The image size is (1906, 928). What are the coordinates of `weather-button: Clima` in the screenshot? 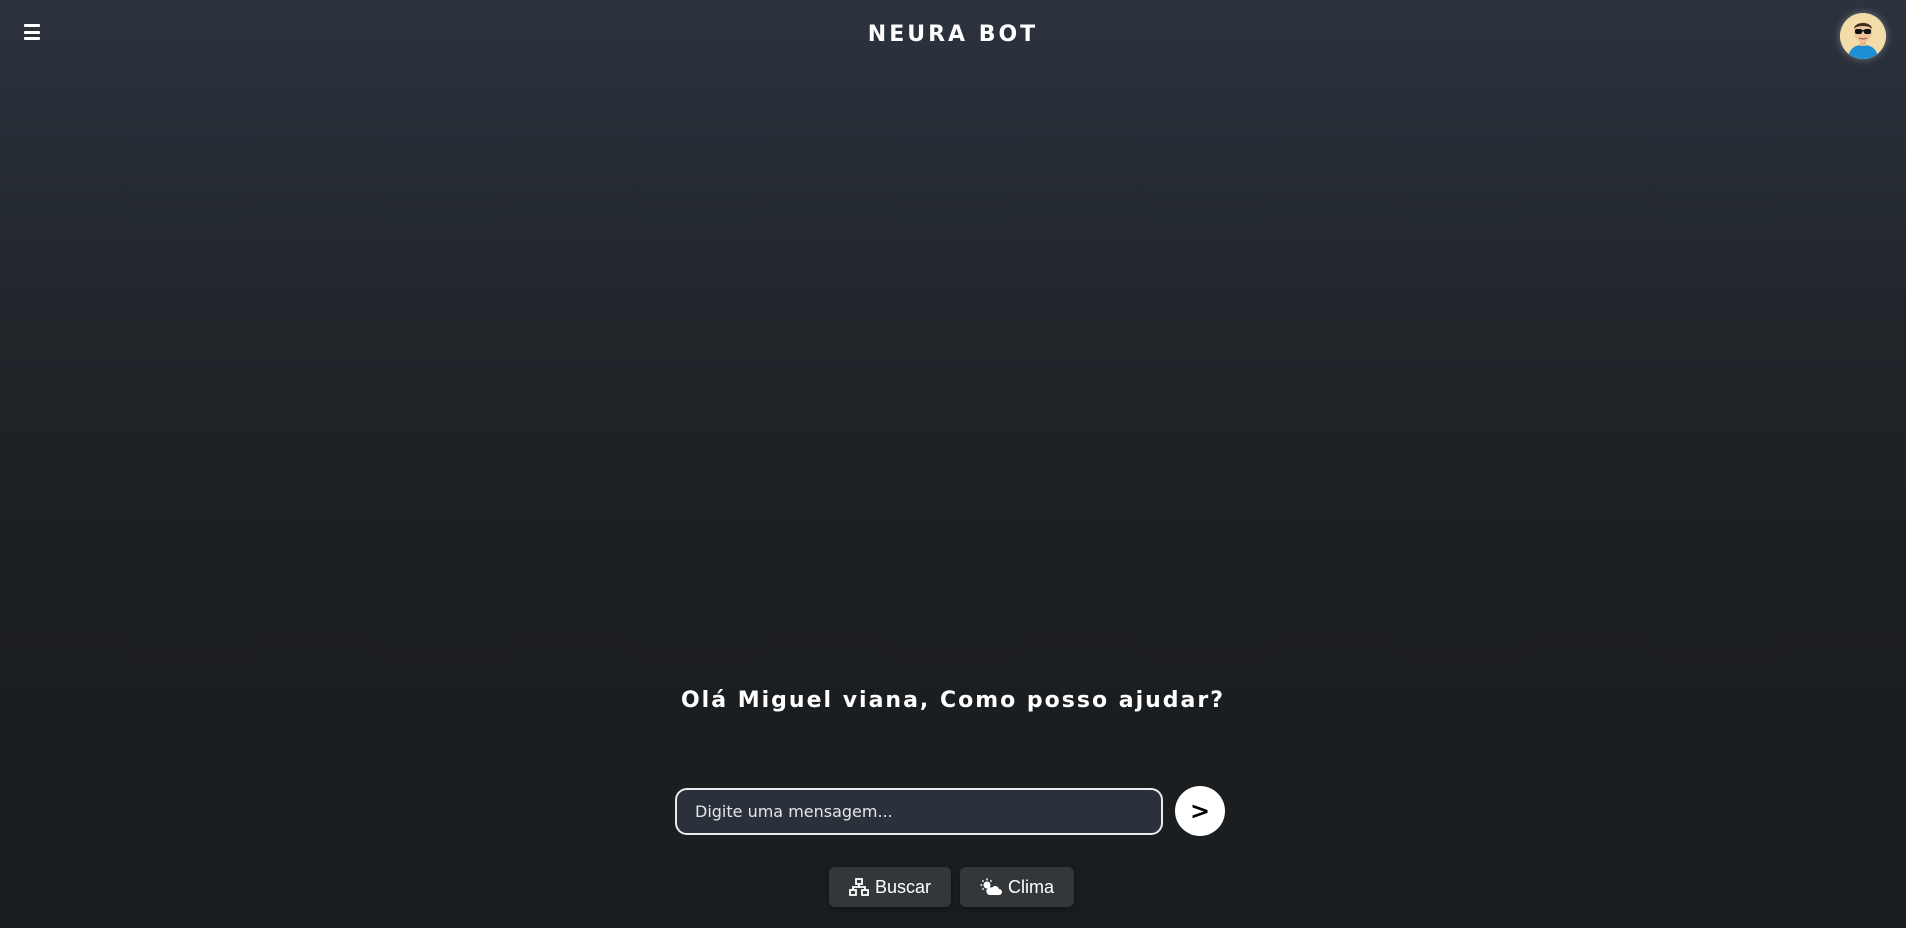 It's located at (1017, 887).